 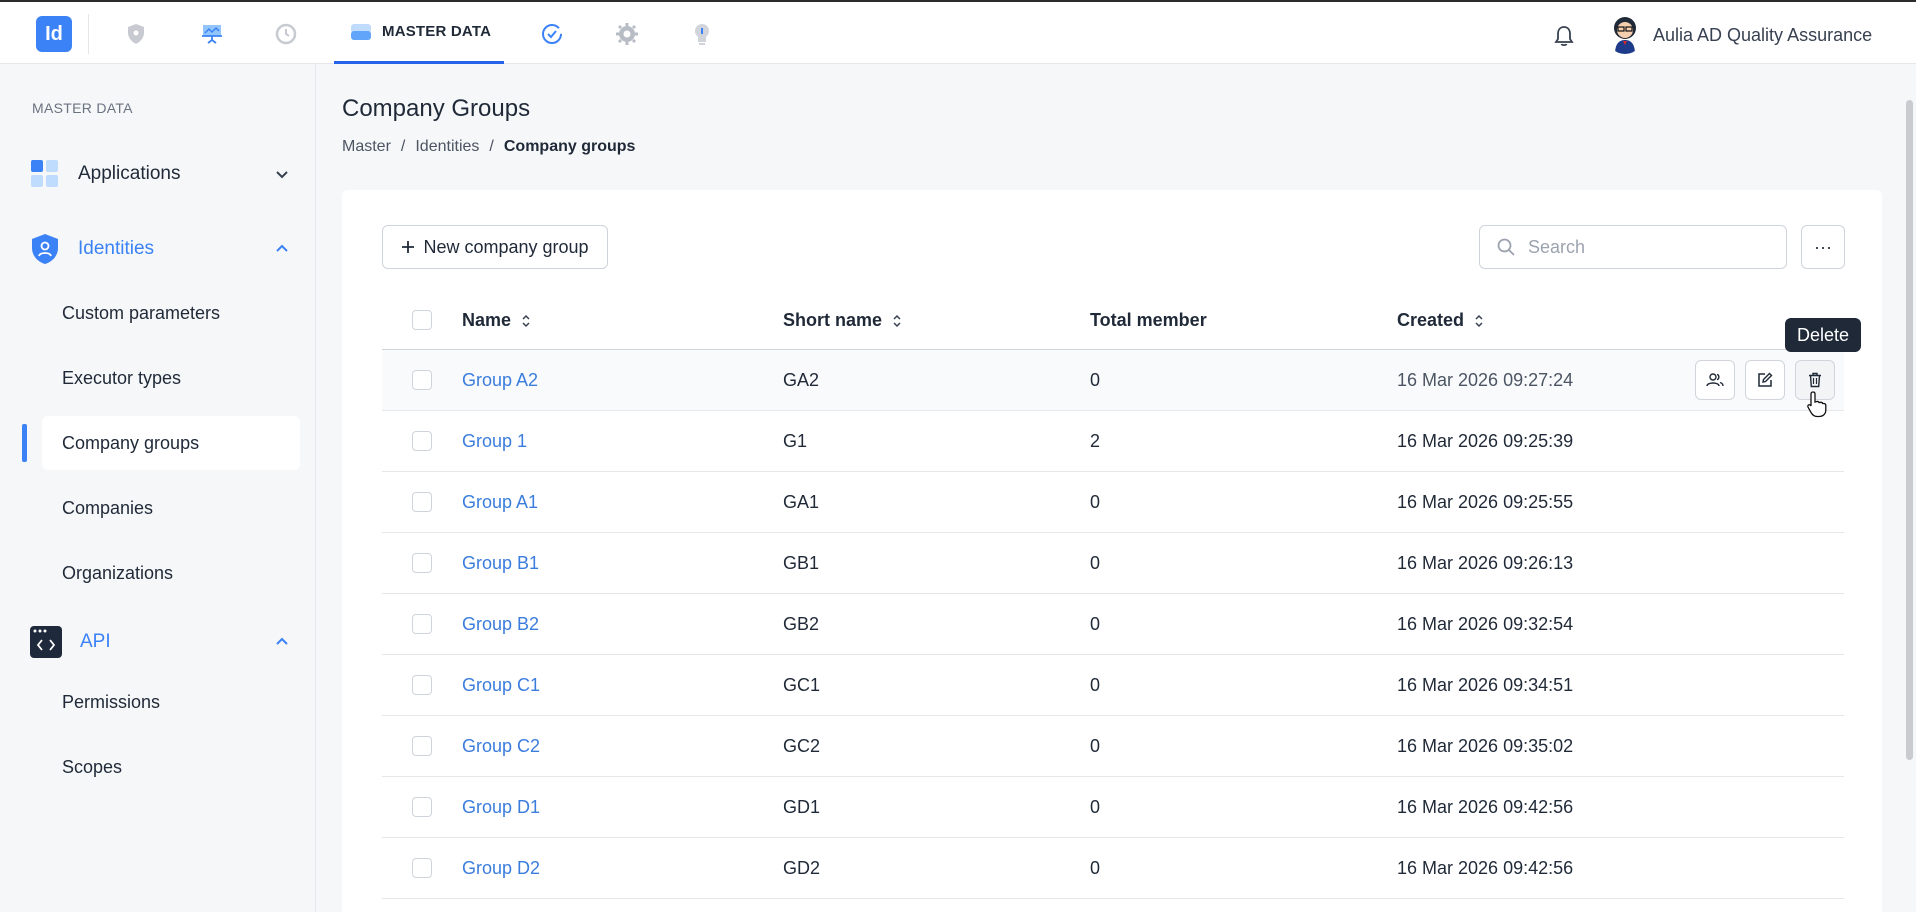 What do you see at coordinates (842, 320) in the screenshot?
I see `column-header-short-name: Short name` at bounding box center [842, 320].